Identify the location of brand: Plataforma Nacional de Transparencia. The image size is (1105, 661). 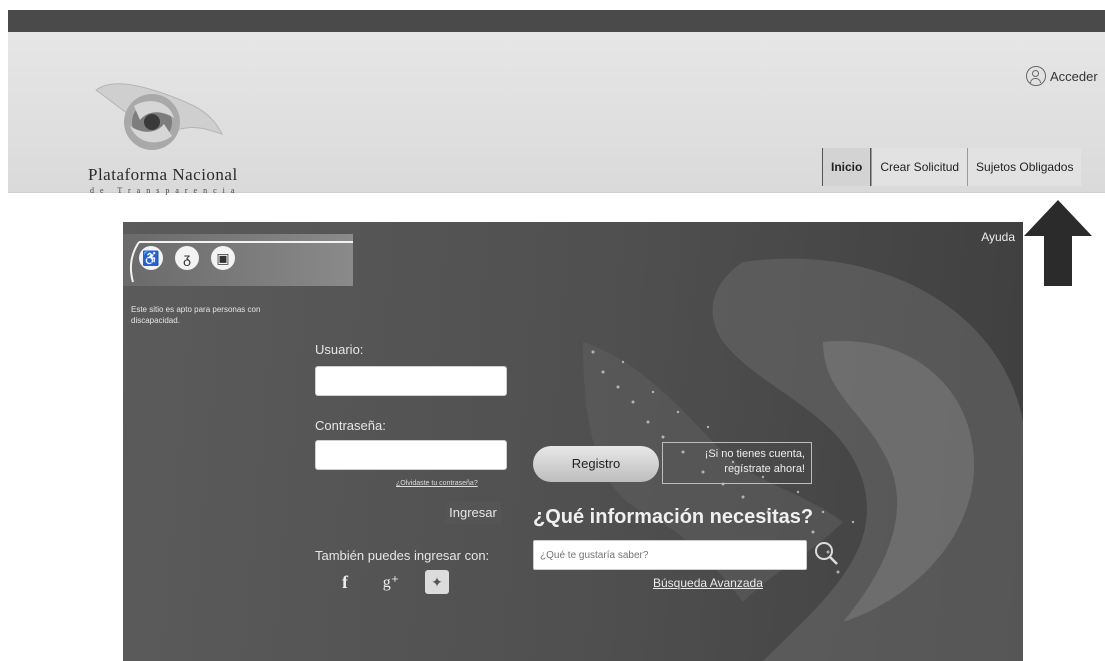
(164, 180).